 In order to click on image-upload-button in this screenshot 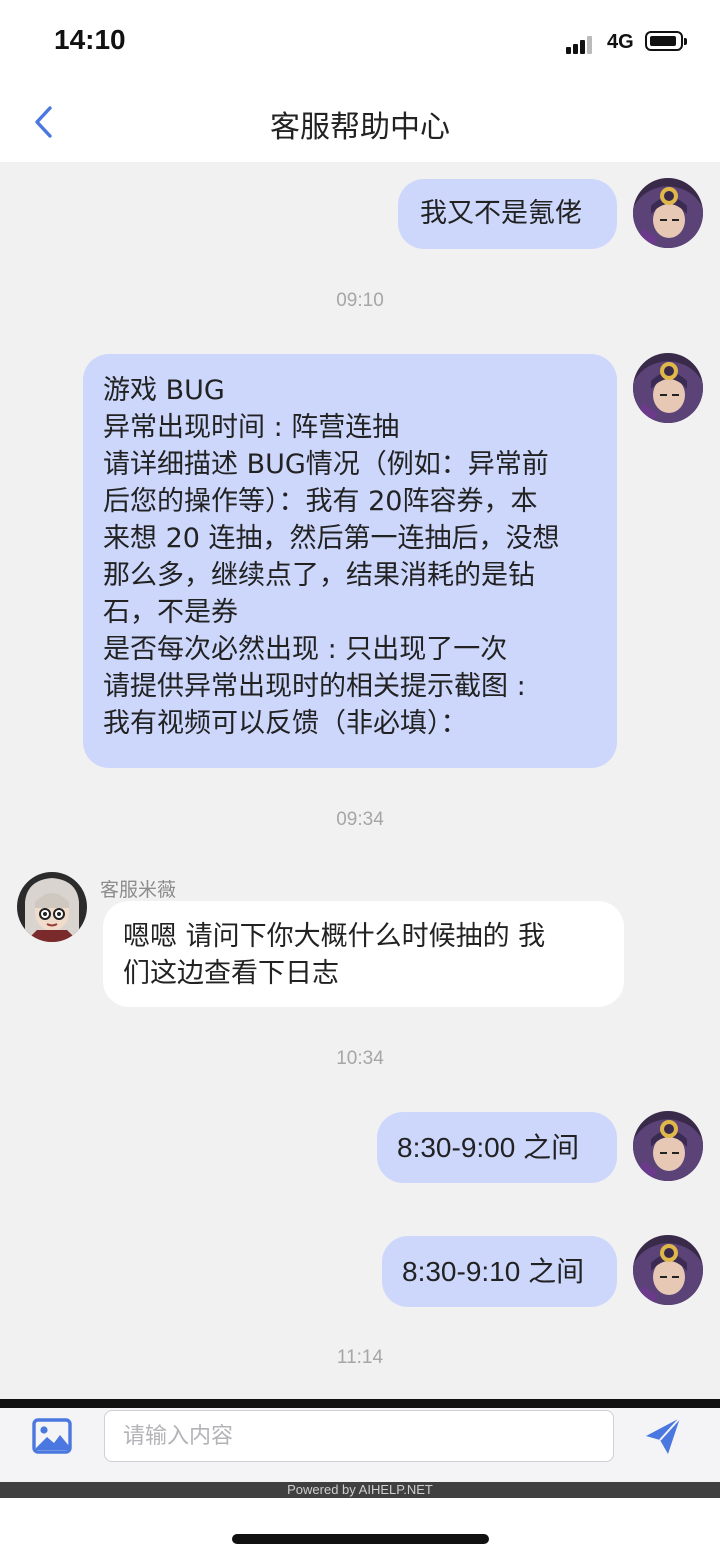, I will do `click(52, 1436)`.